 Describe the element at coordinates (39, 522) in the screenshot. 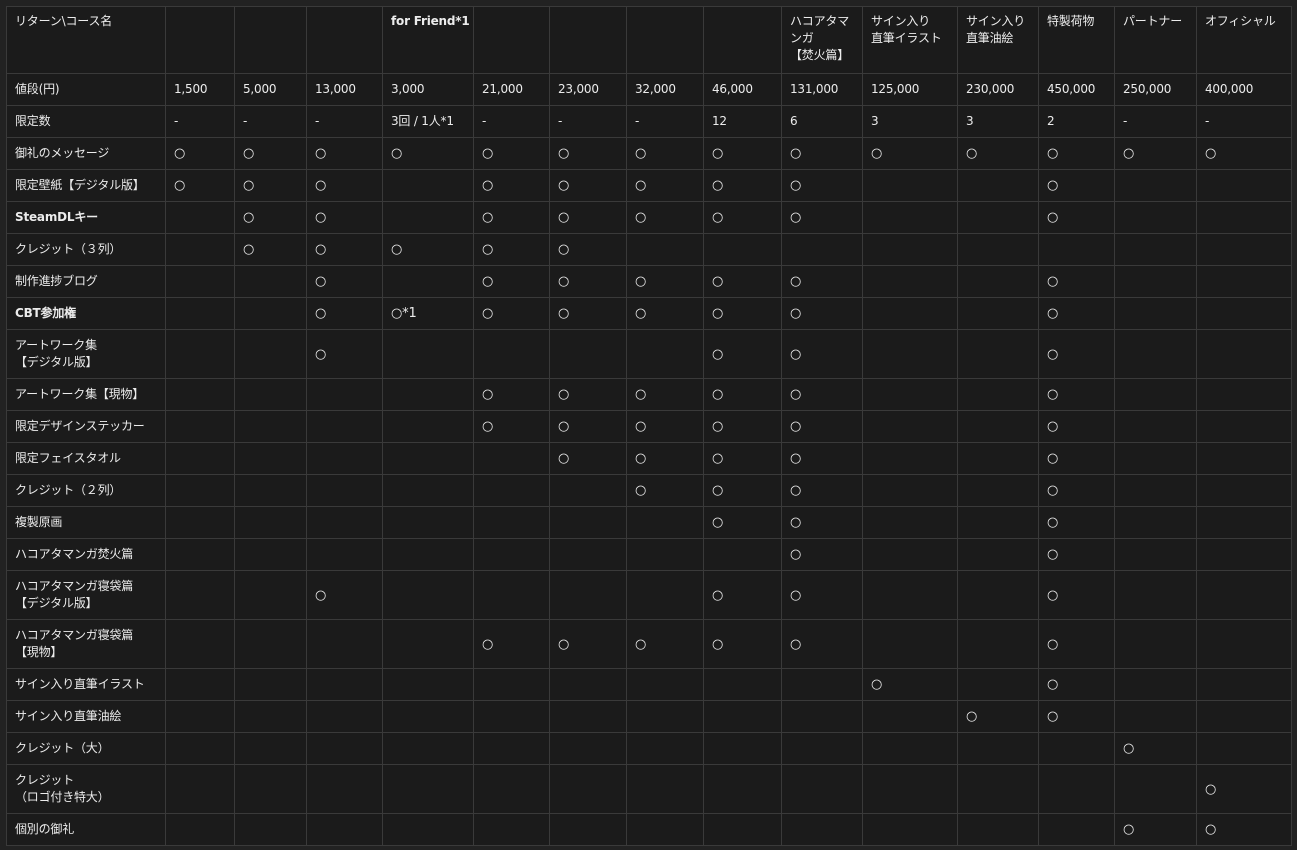

I see `reward-label-line: 複製原画` at that location.